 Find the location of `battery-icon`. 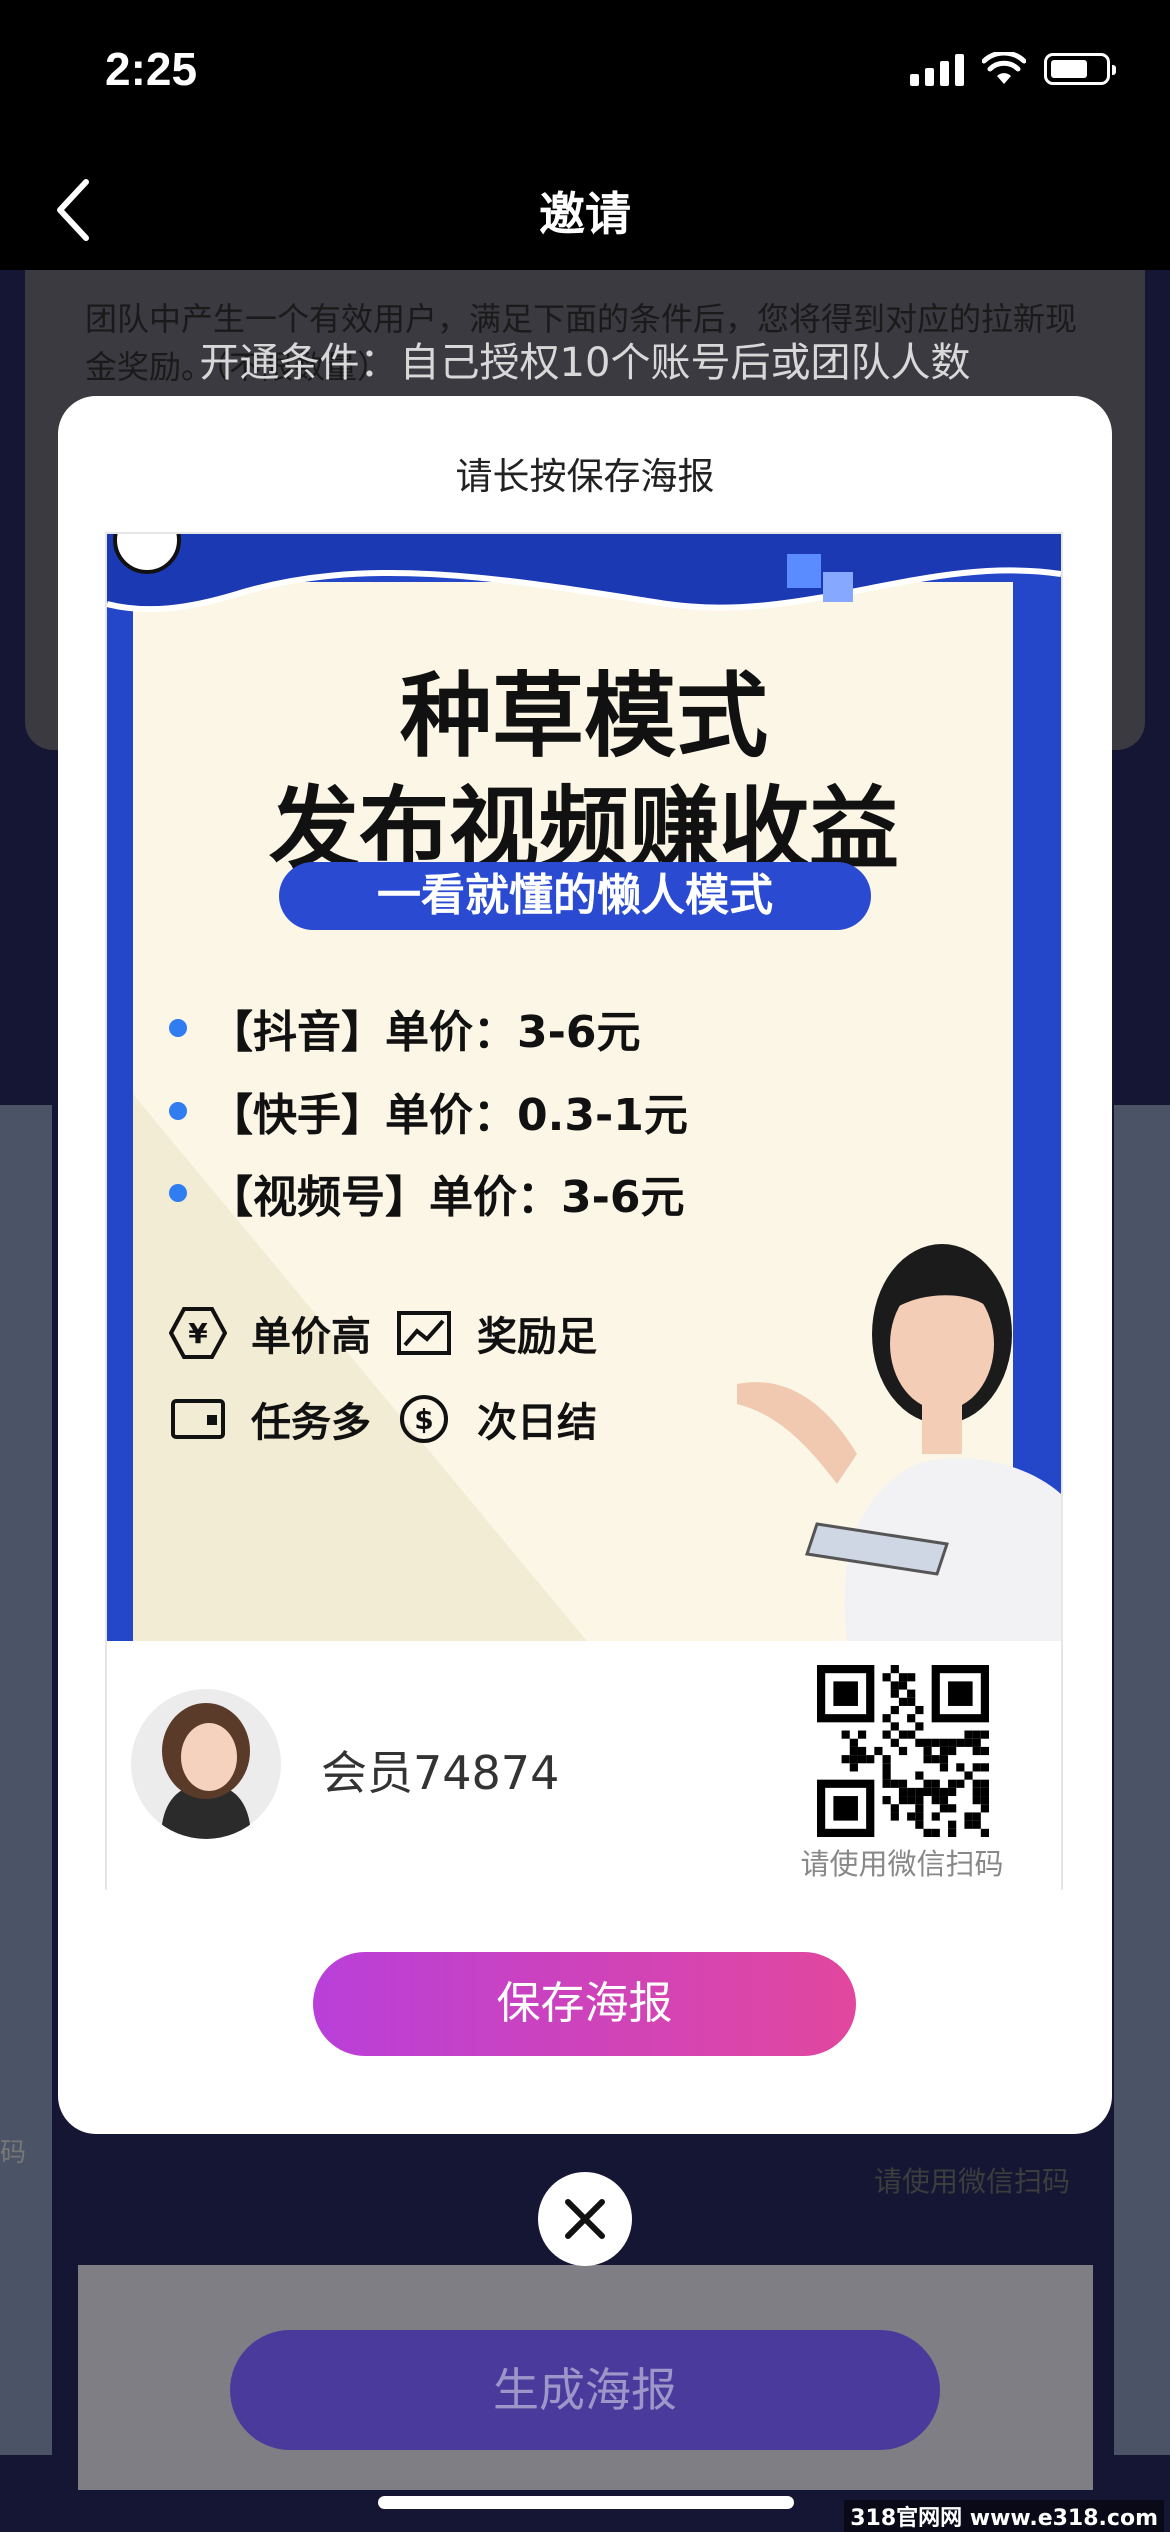

battery-icon is located at coordinates (1080, 69).